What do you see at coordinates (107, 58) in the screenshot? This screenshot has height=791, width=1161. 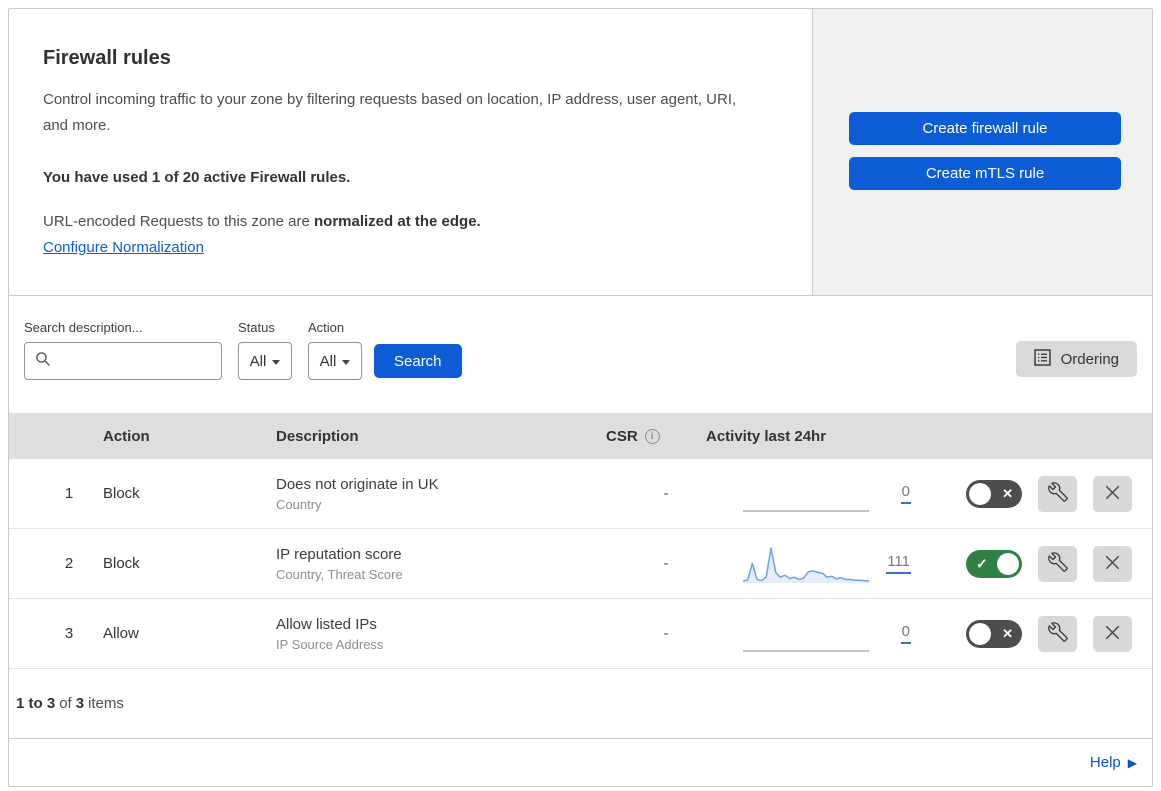 I see `page-title: Firewall rules` at bounding box center [107, 58].